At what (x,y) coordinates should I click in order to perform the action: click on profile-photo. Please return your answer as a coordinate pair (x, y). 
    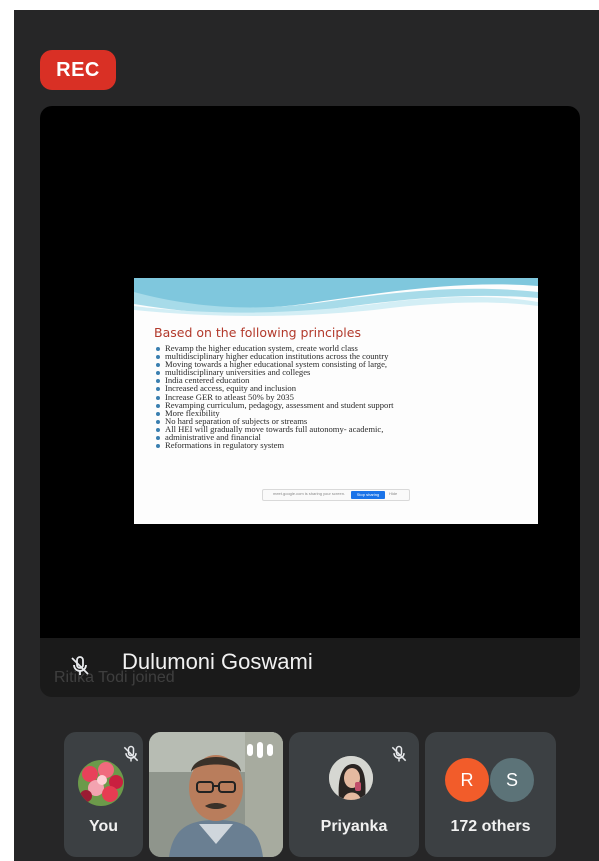
    Looking at the image, I should click on (351, 778).